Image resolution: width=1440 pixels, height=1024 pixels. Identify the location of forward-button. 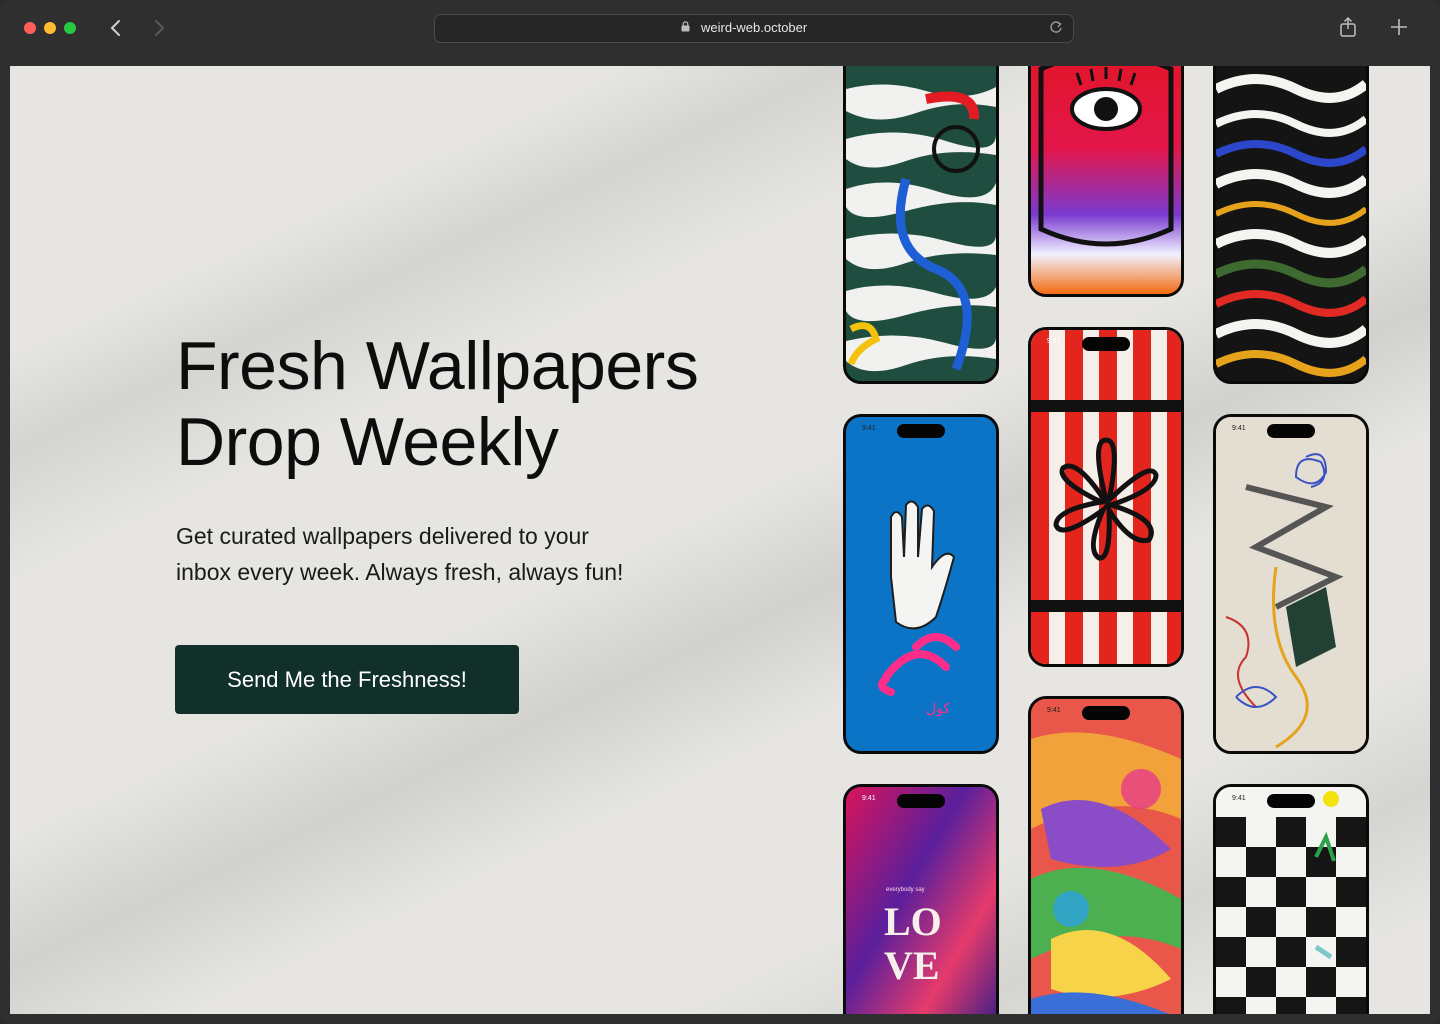
(159, 28).